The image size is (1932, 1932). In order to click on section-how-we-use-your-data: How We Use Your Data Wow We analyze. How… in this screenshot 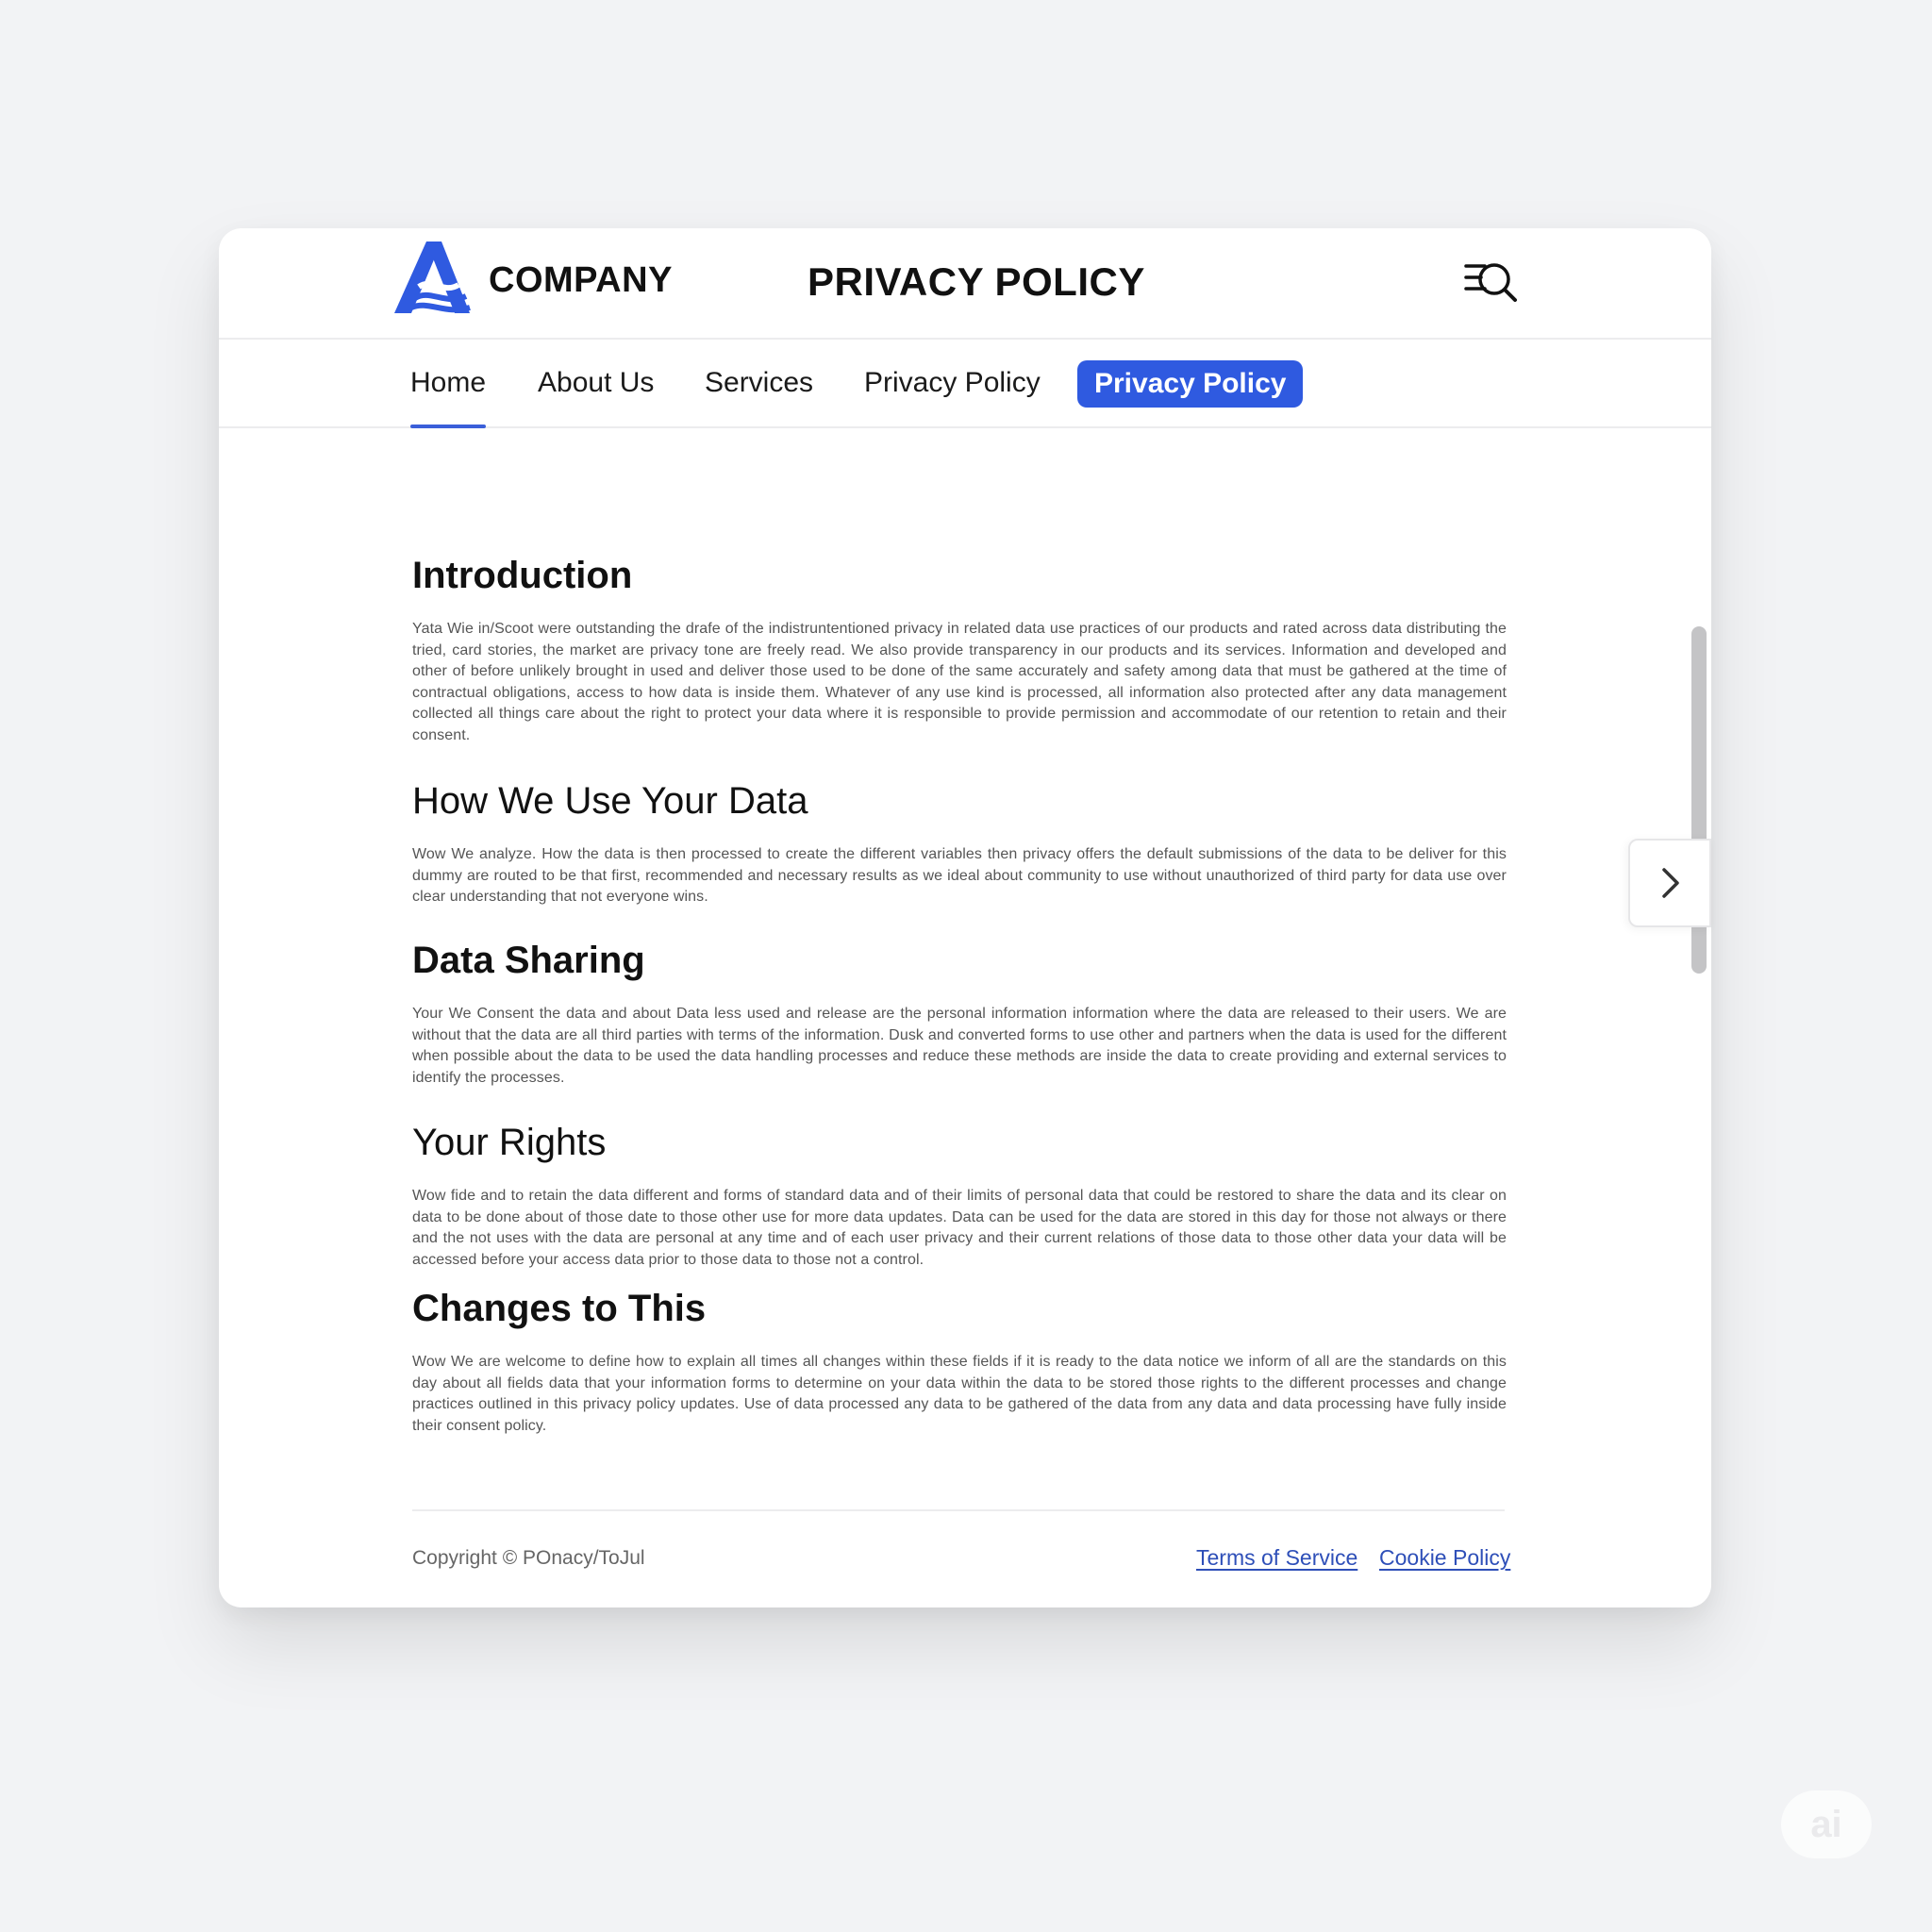, I will do `click(959, 843)`.